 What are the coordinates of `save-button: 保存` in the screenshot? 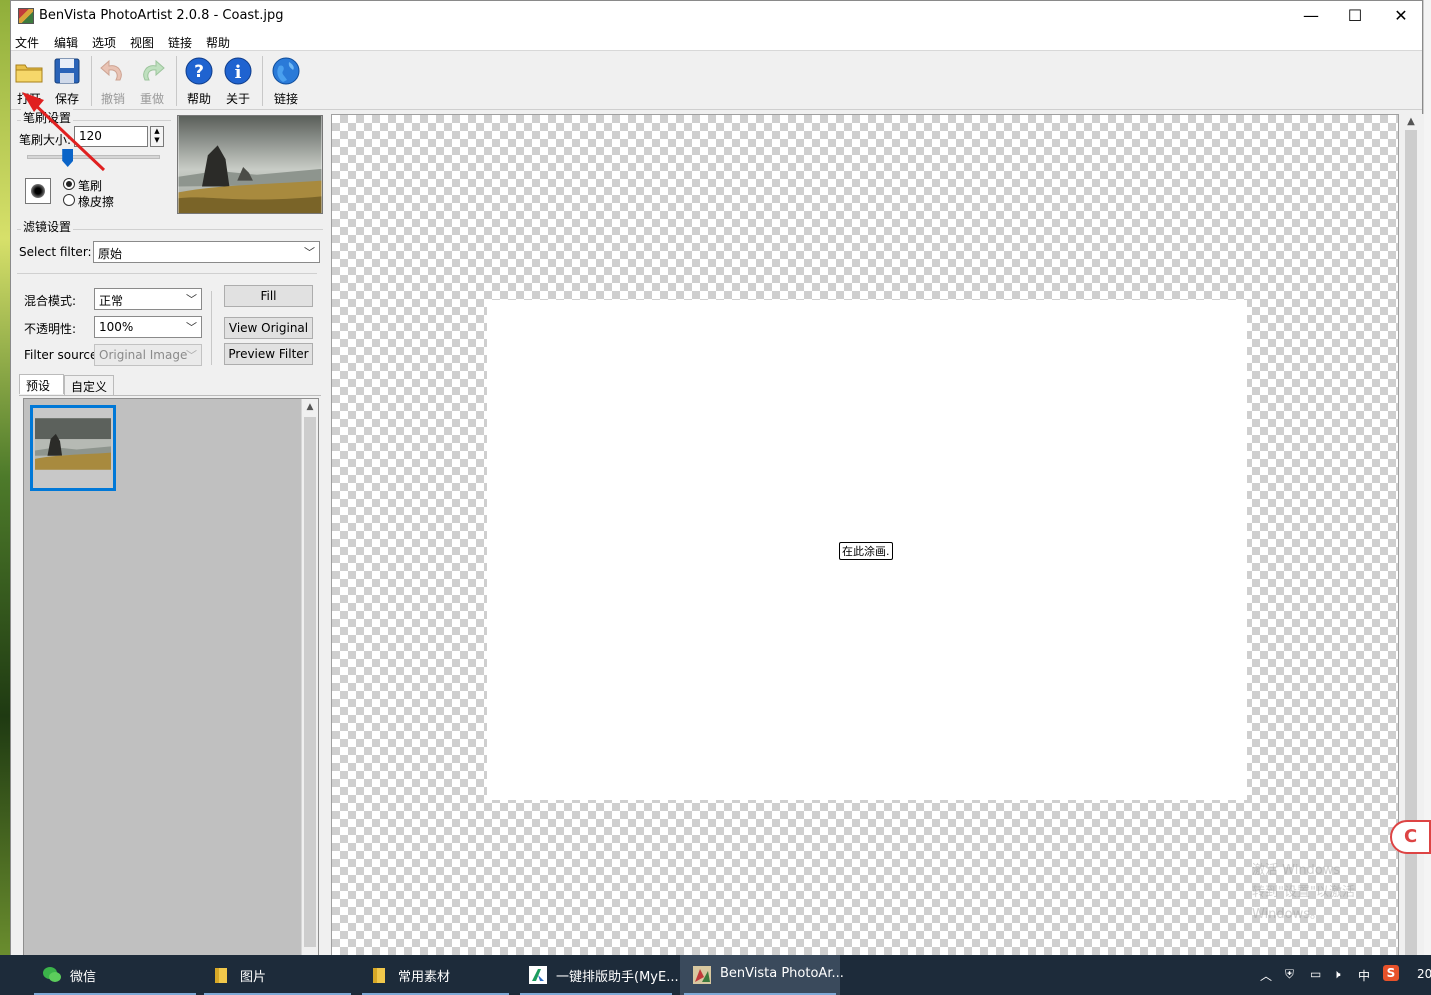 It's located at (67, 82).